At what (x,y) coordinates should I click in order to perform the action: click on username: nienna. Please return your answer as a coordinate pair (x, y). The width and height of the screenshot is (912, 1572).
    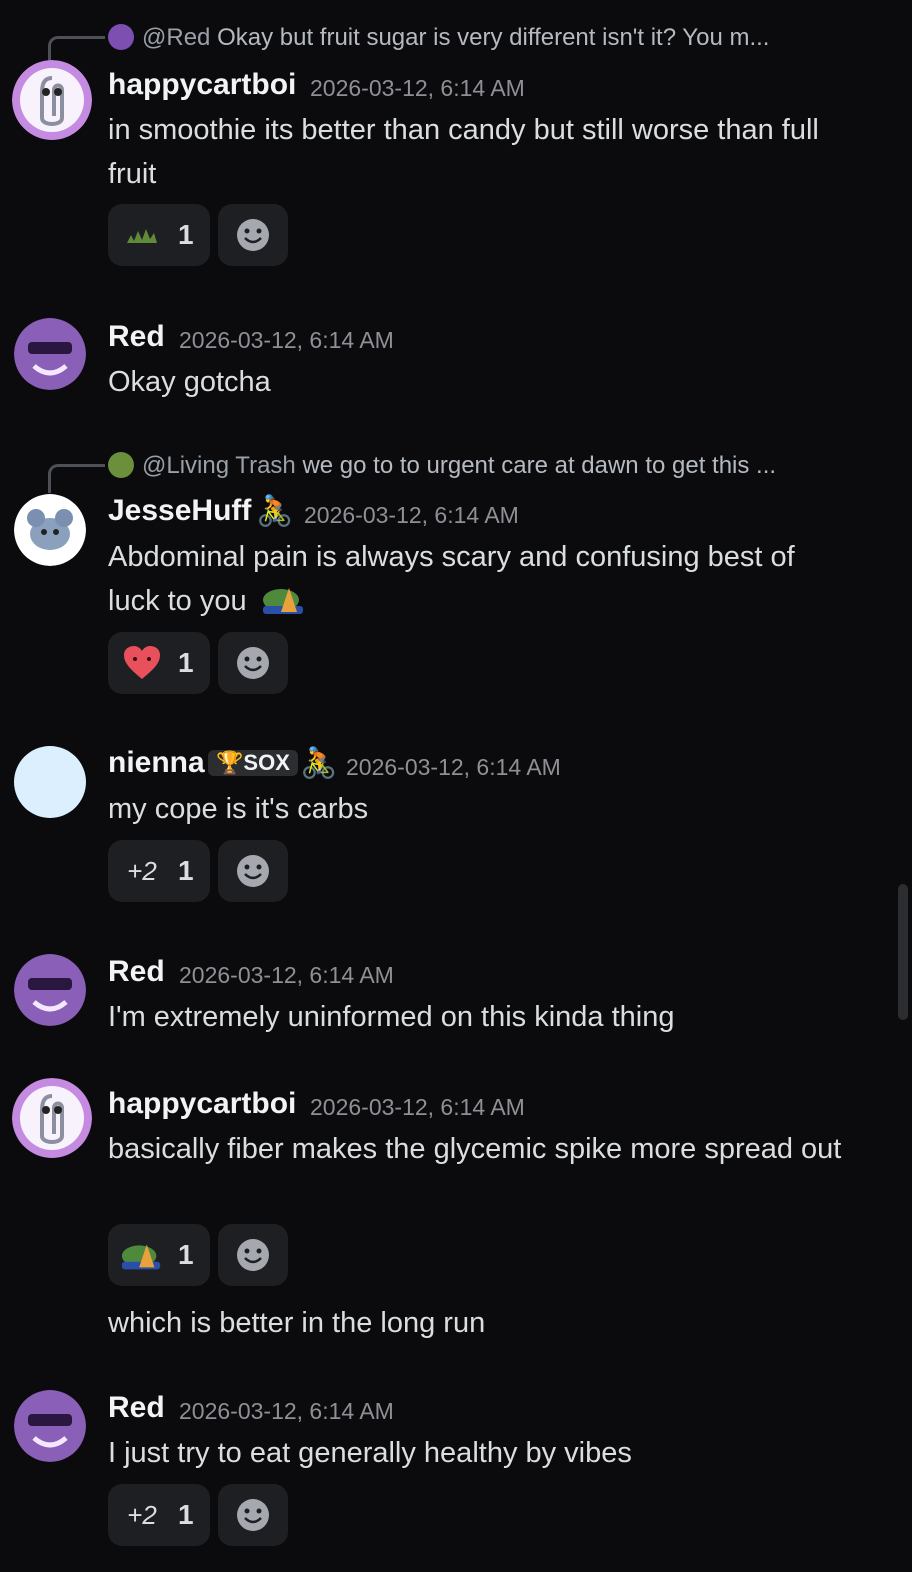
    Looking at the image, I should click on (156, 763).